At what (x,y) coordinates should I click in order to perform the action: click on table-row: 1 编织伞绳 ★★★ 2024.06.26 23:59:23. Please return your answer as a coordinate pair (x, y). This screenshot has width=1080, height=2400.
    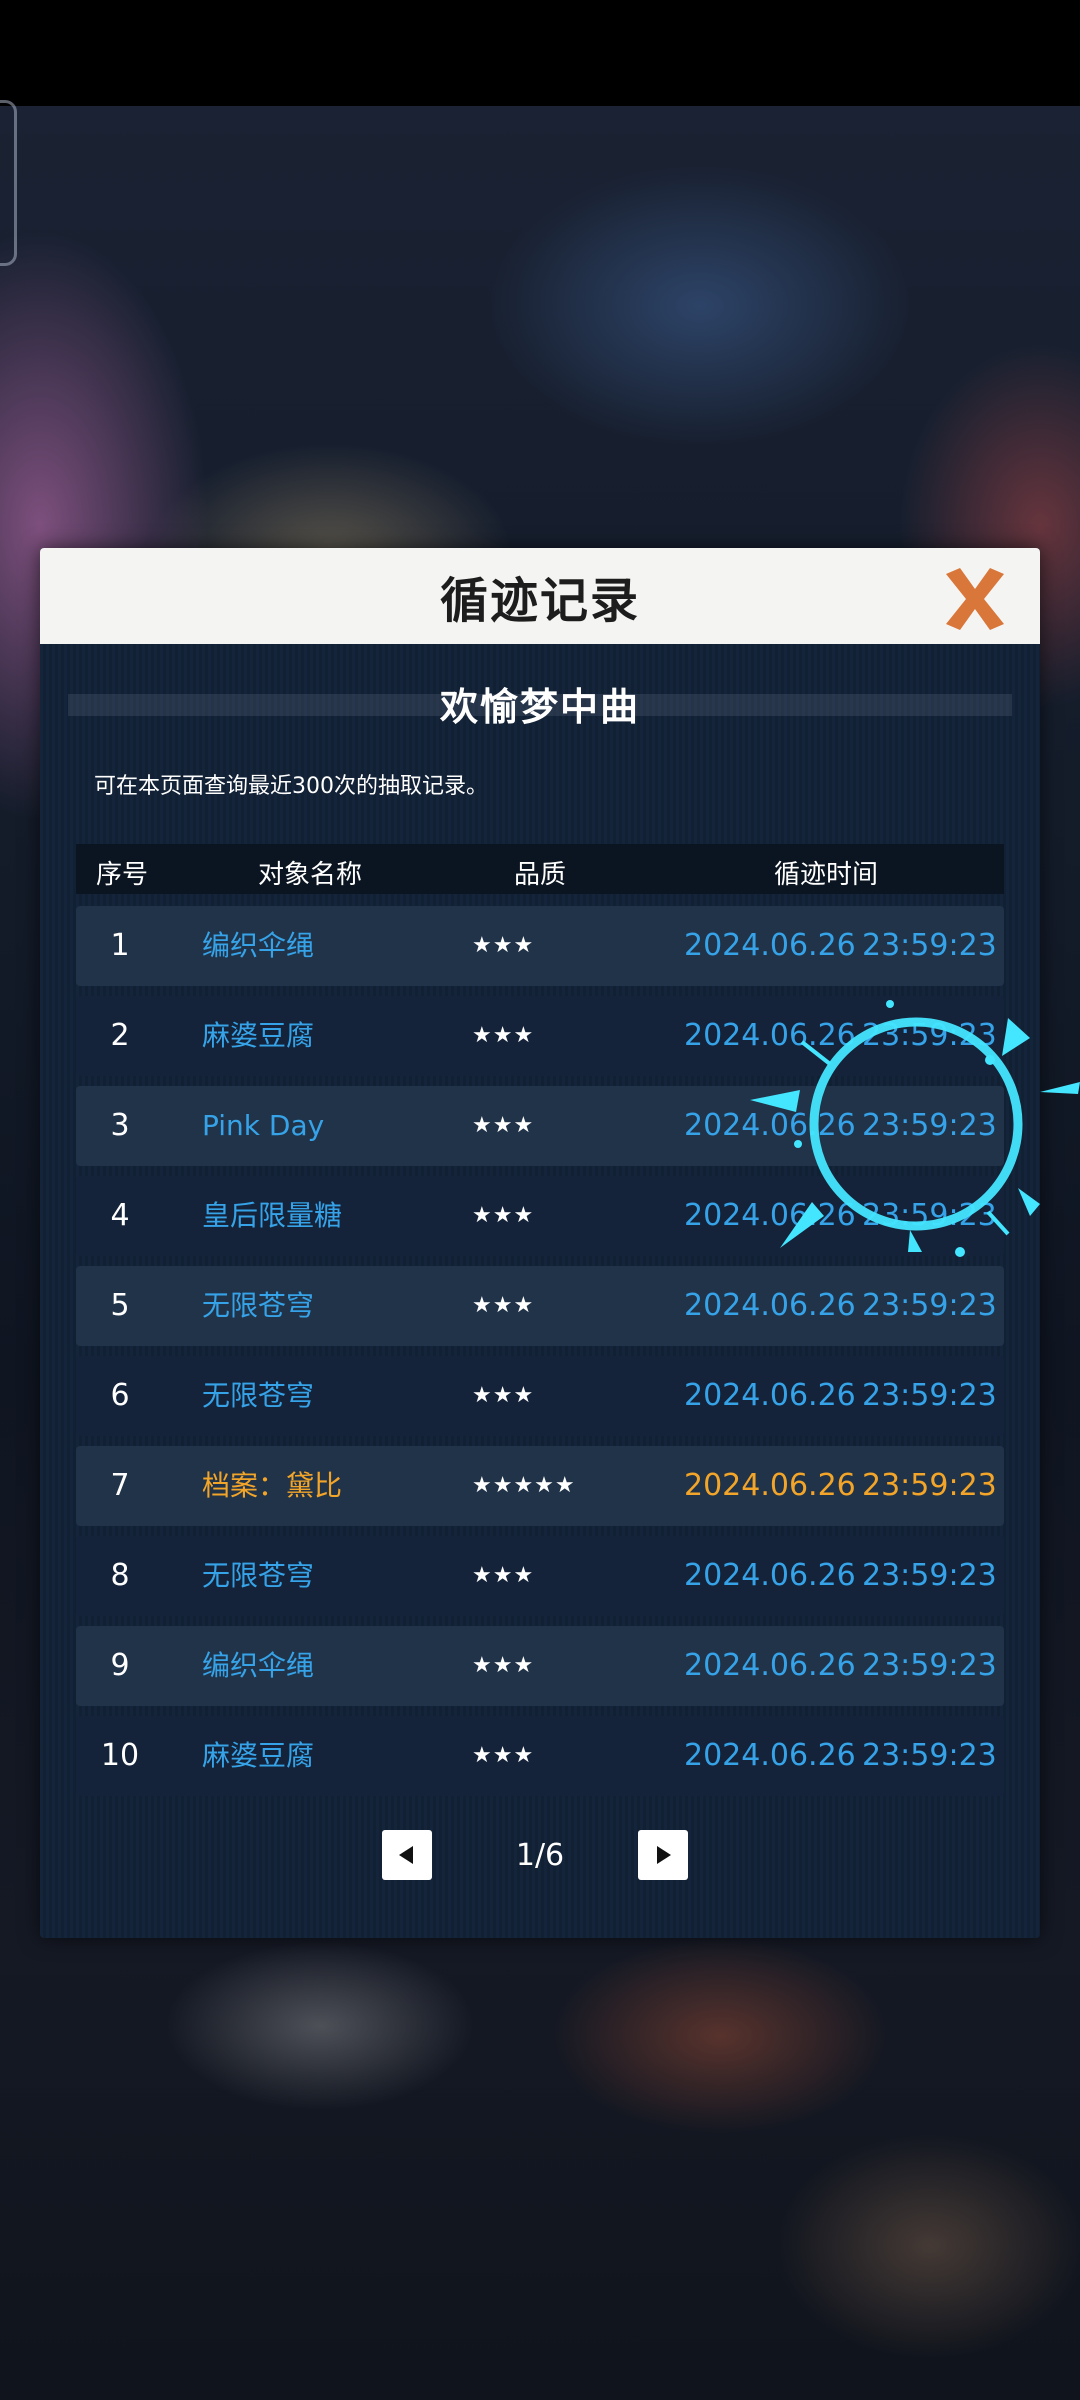
    Looking at the image, I should click on (540, 946).